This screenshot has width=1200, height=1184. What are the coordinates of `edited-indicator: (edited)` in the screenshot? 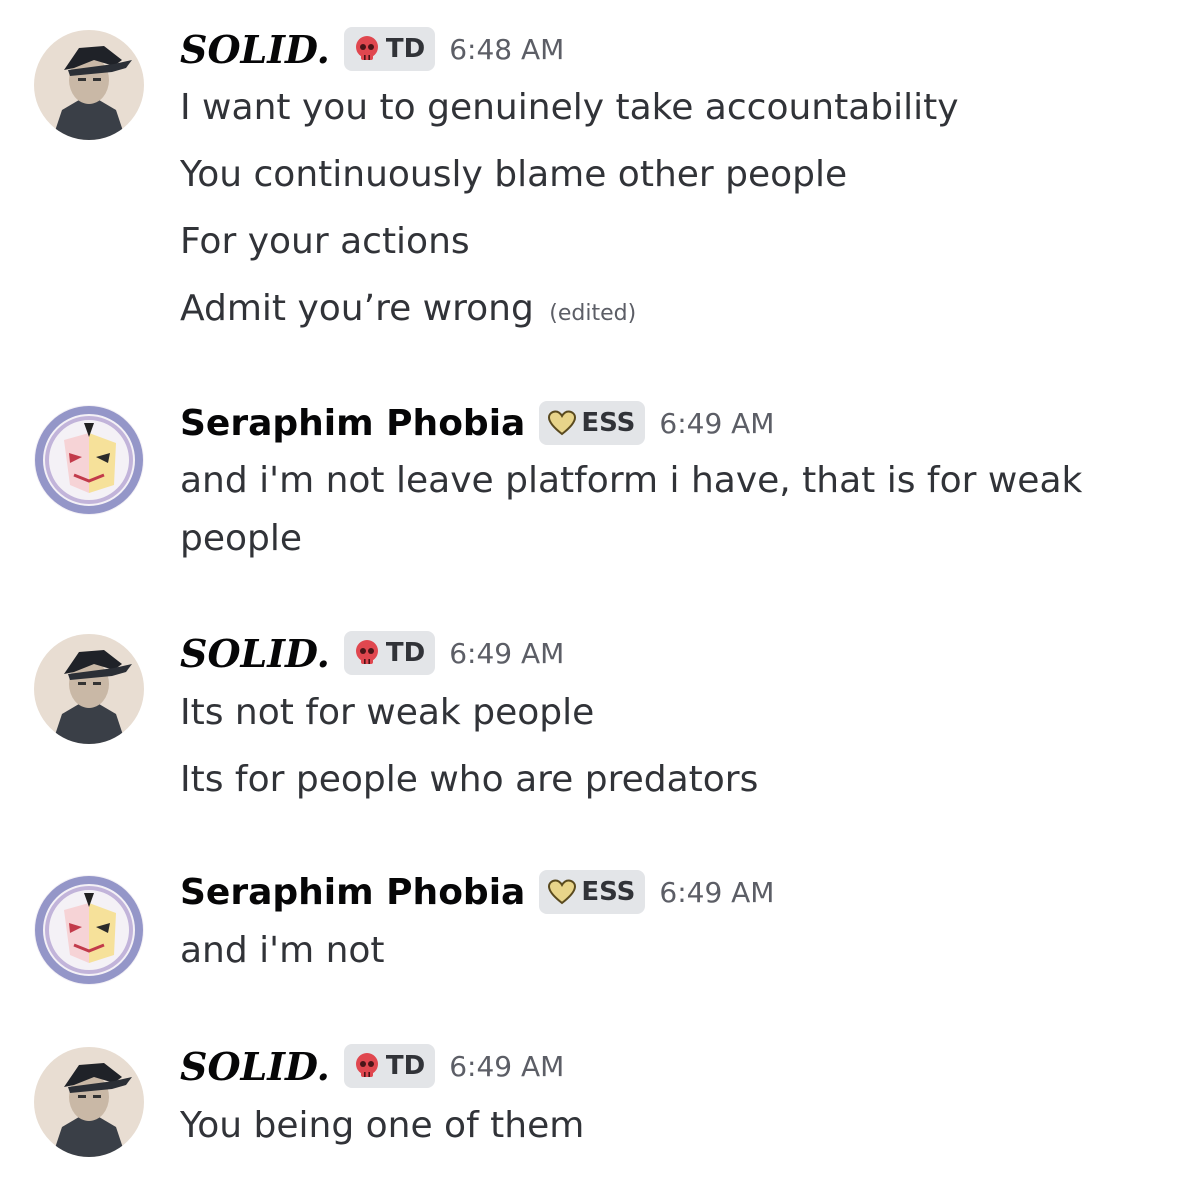 It's located at (593, 313).